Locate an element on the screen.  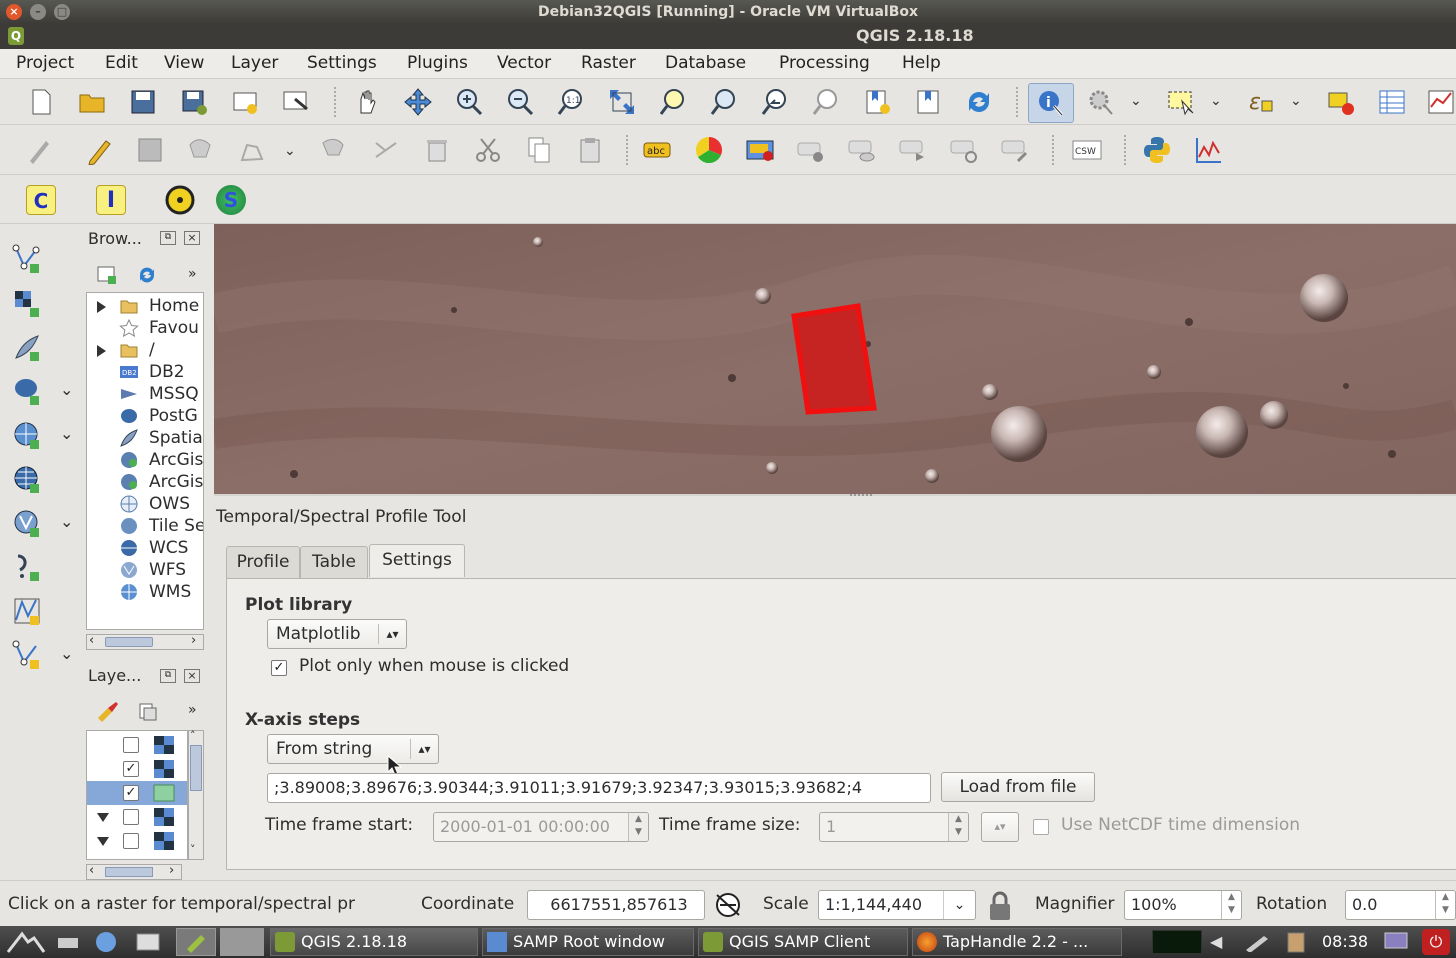
delete-selected-icon is located at coordinates (437, 150).